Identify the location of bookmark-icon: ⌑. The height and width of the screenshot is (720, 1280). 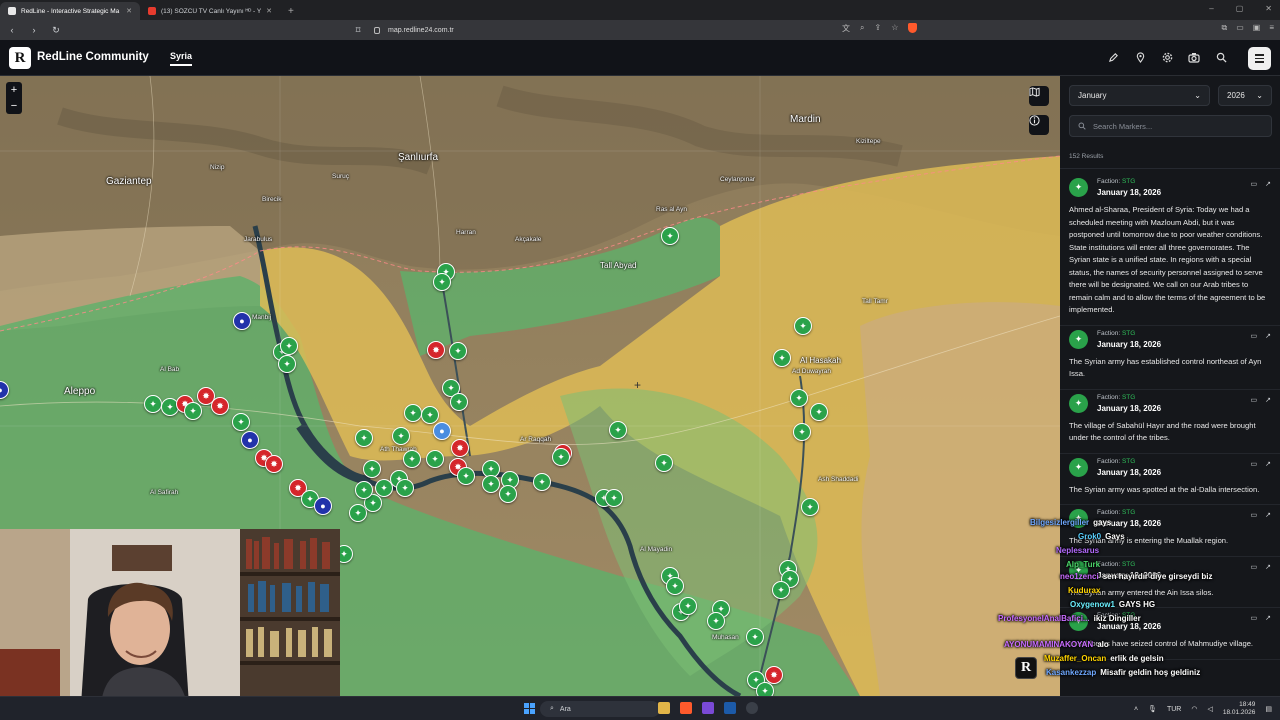
(358, 30).